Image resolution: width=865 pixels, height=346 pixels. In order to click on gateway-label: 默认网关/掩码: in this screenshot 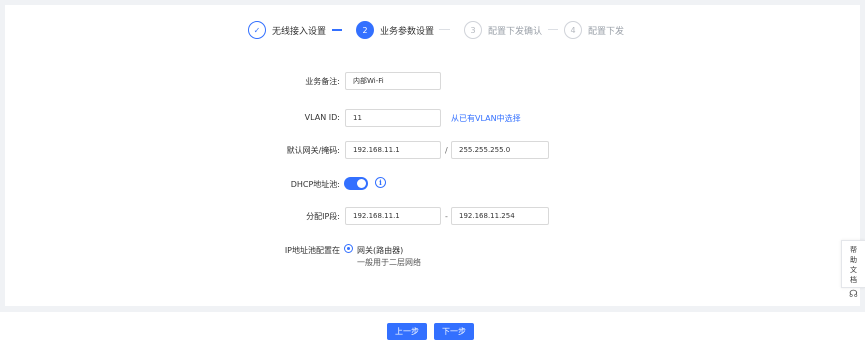, I will do `click(313, 150)`.